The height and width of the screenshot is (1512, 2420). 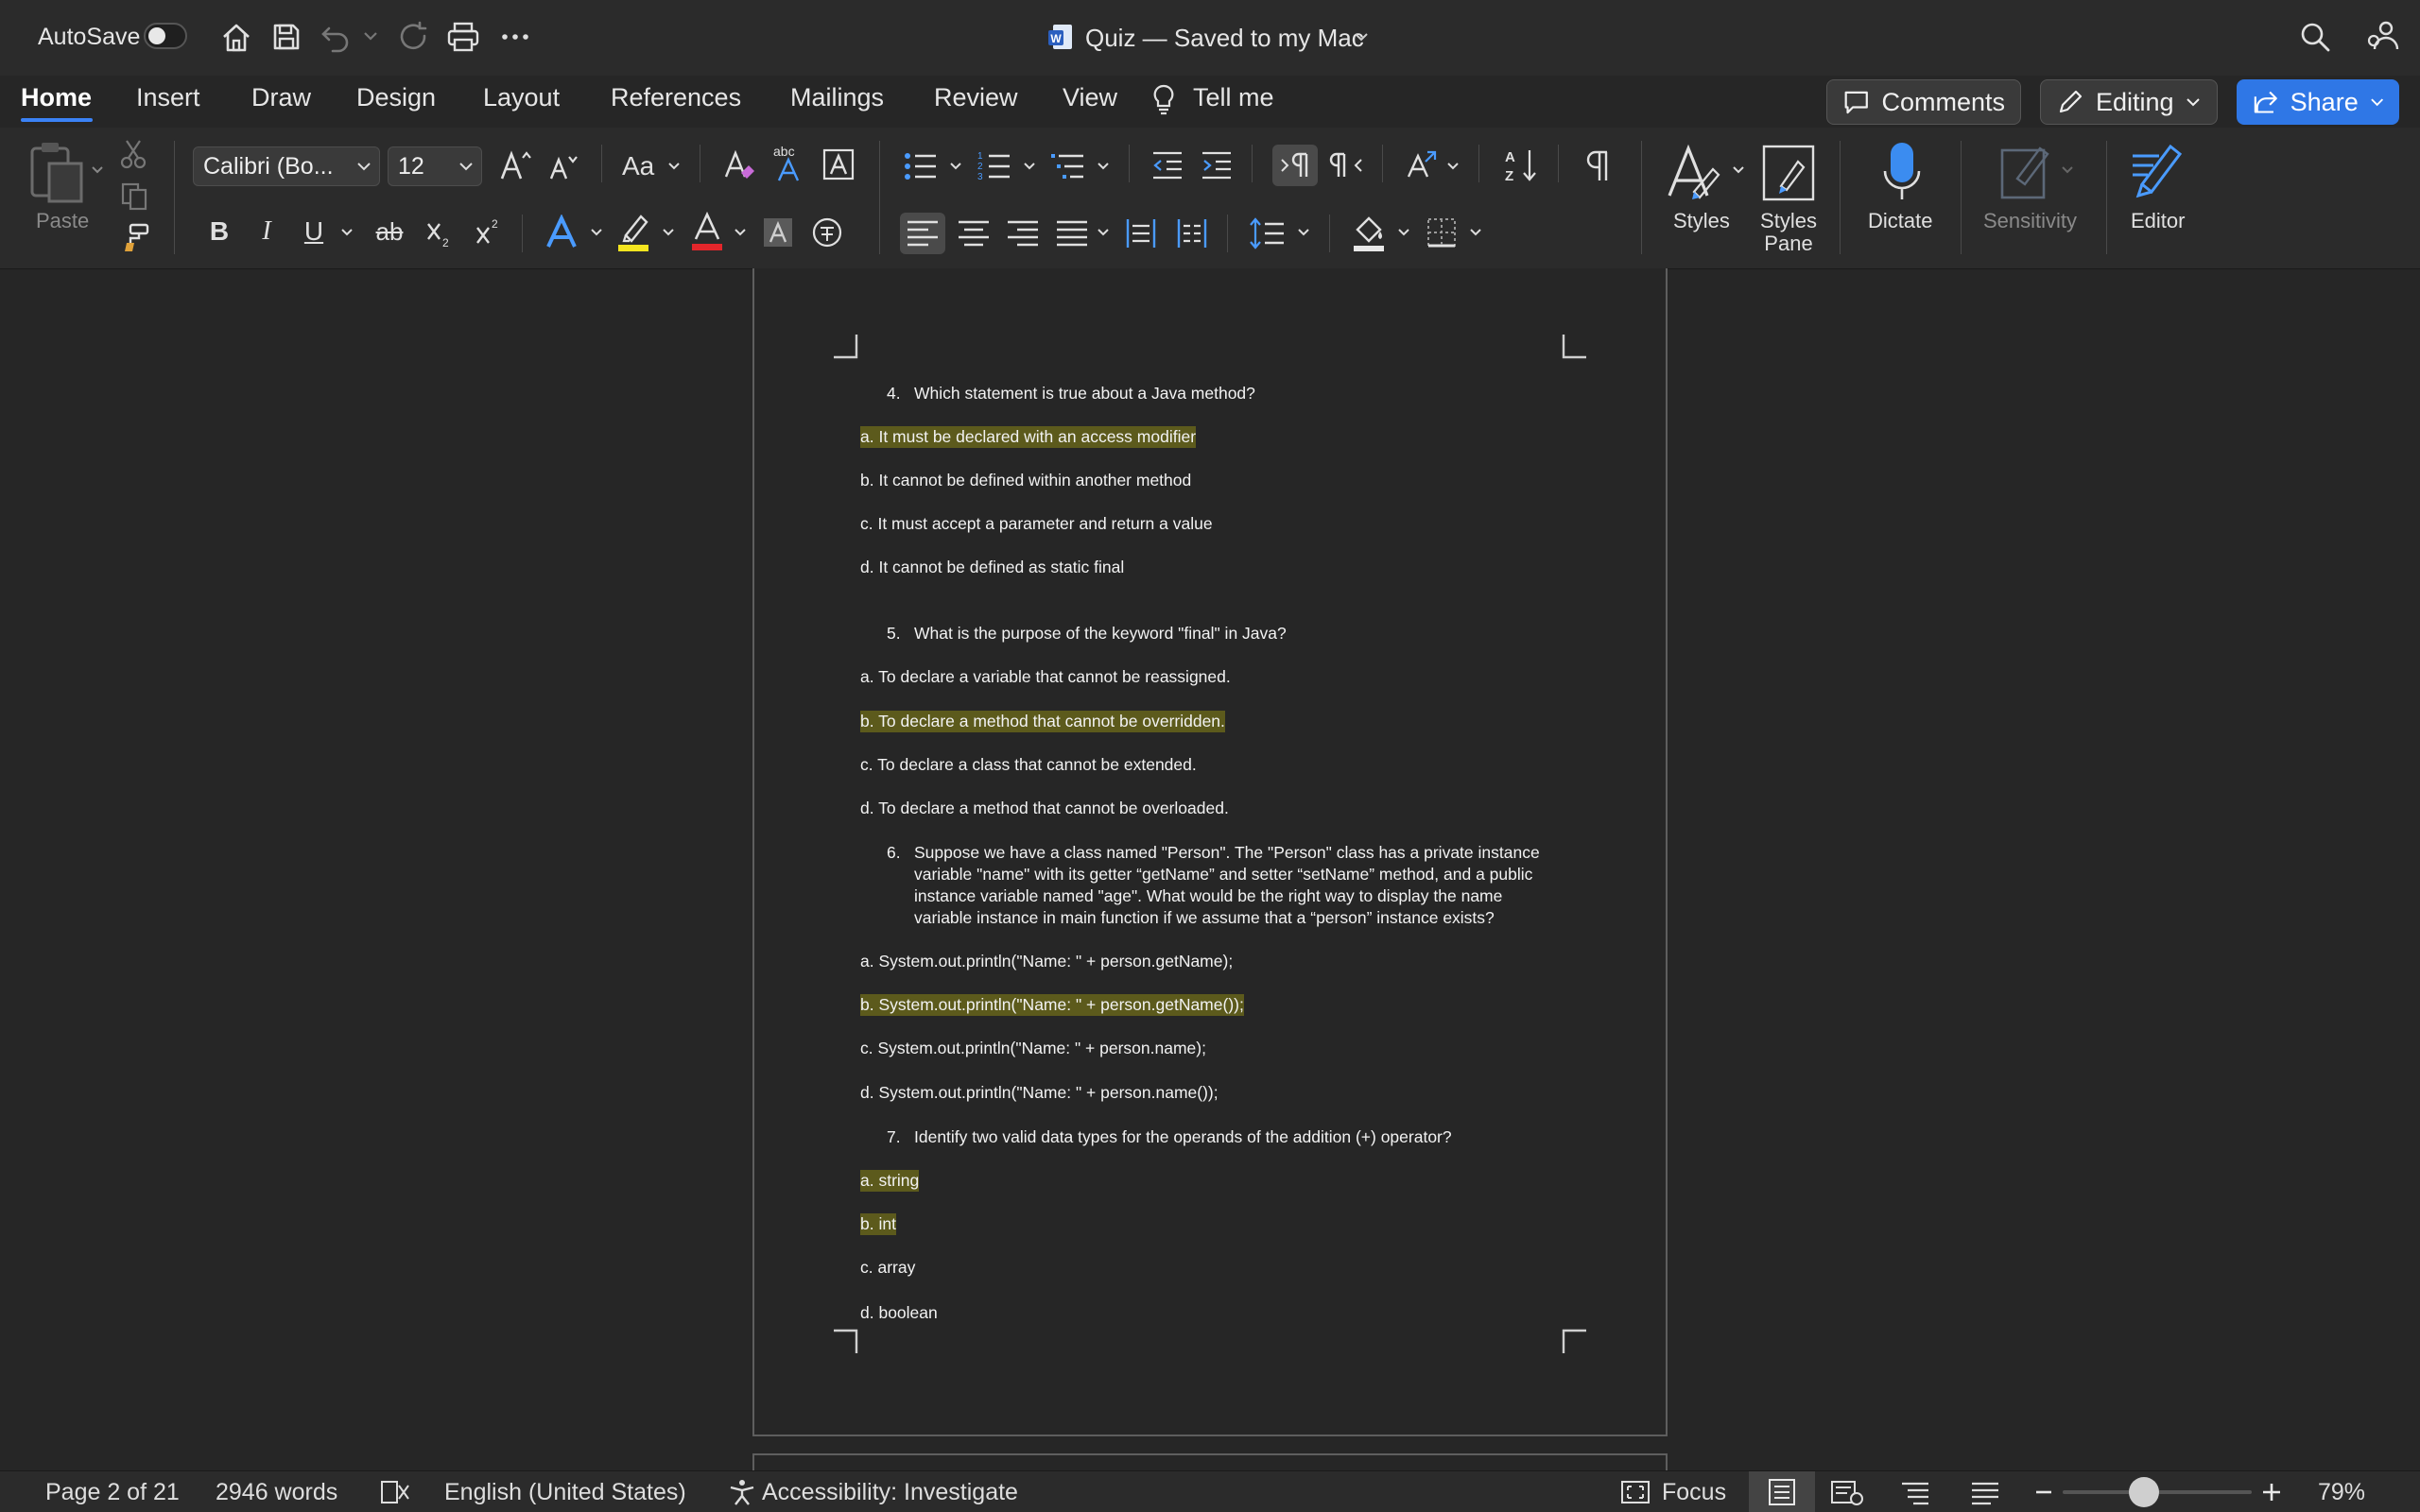 I want to click on more-commands-icon, so click(x=515, y=37).